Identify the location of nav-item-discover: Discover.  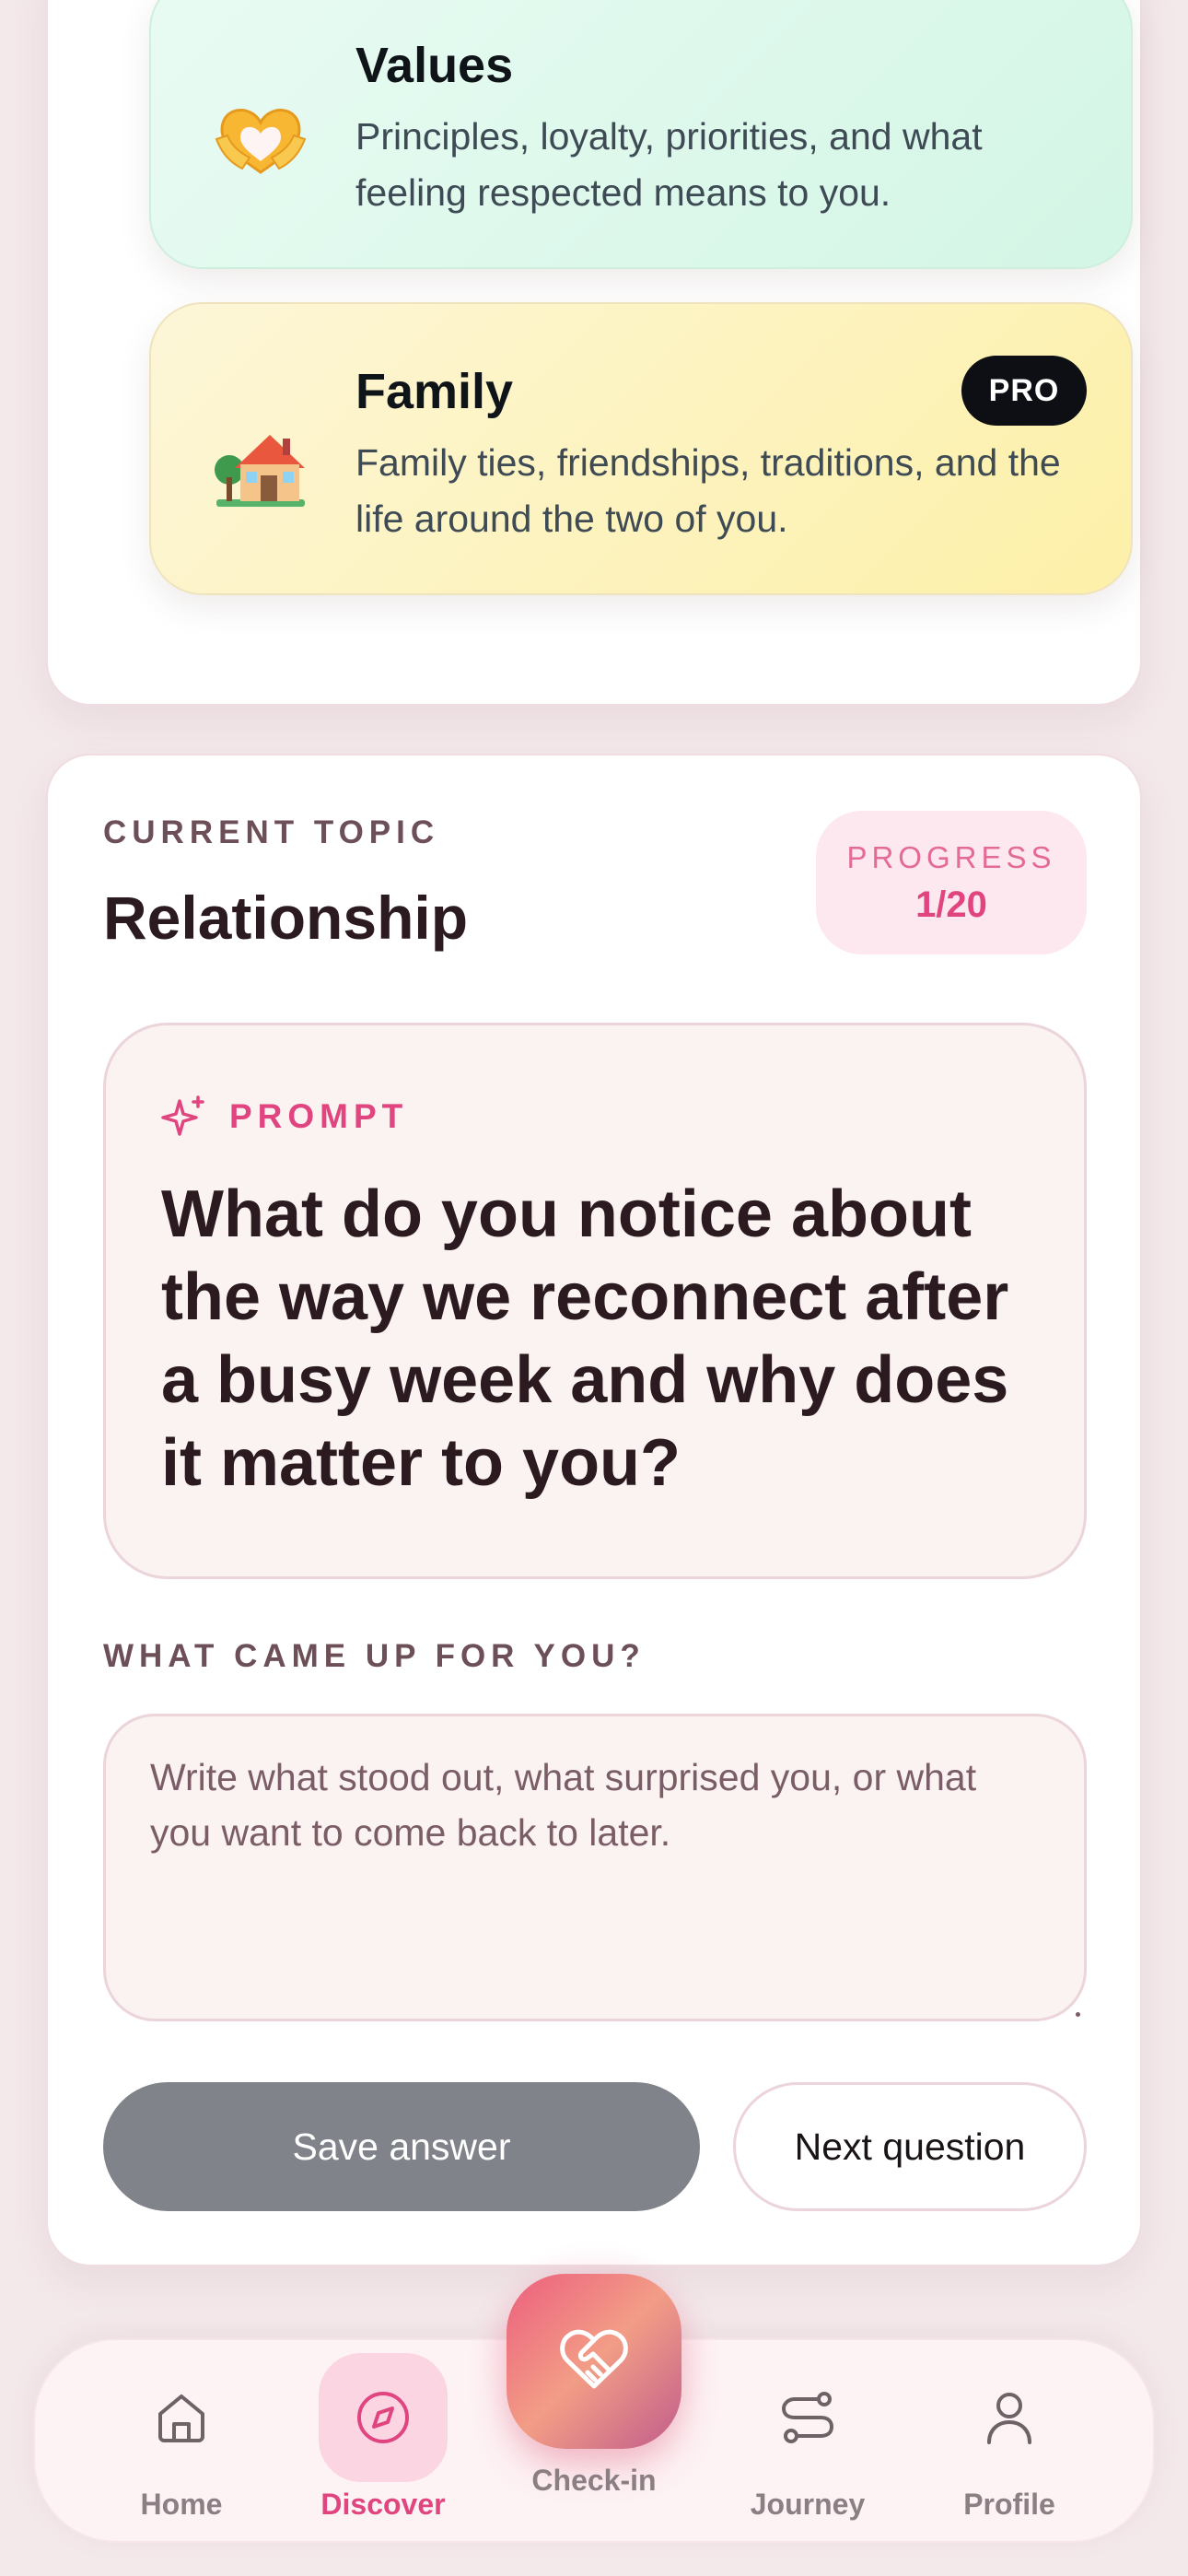
(383, 2442).